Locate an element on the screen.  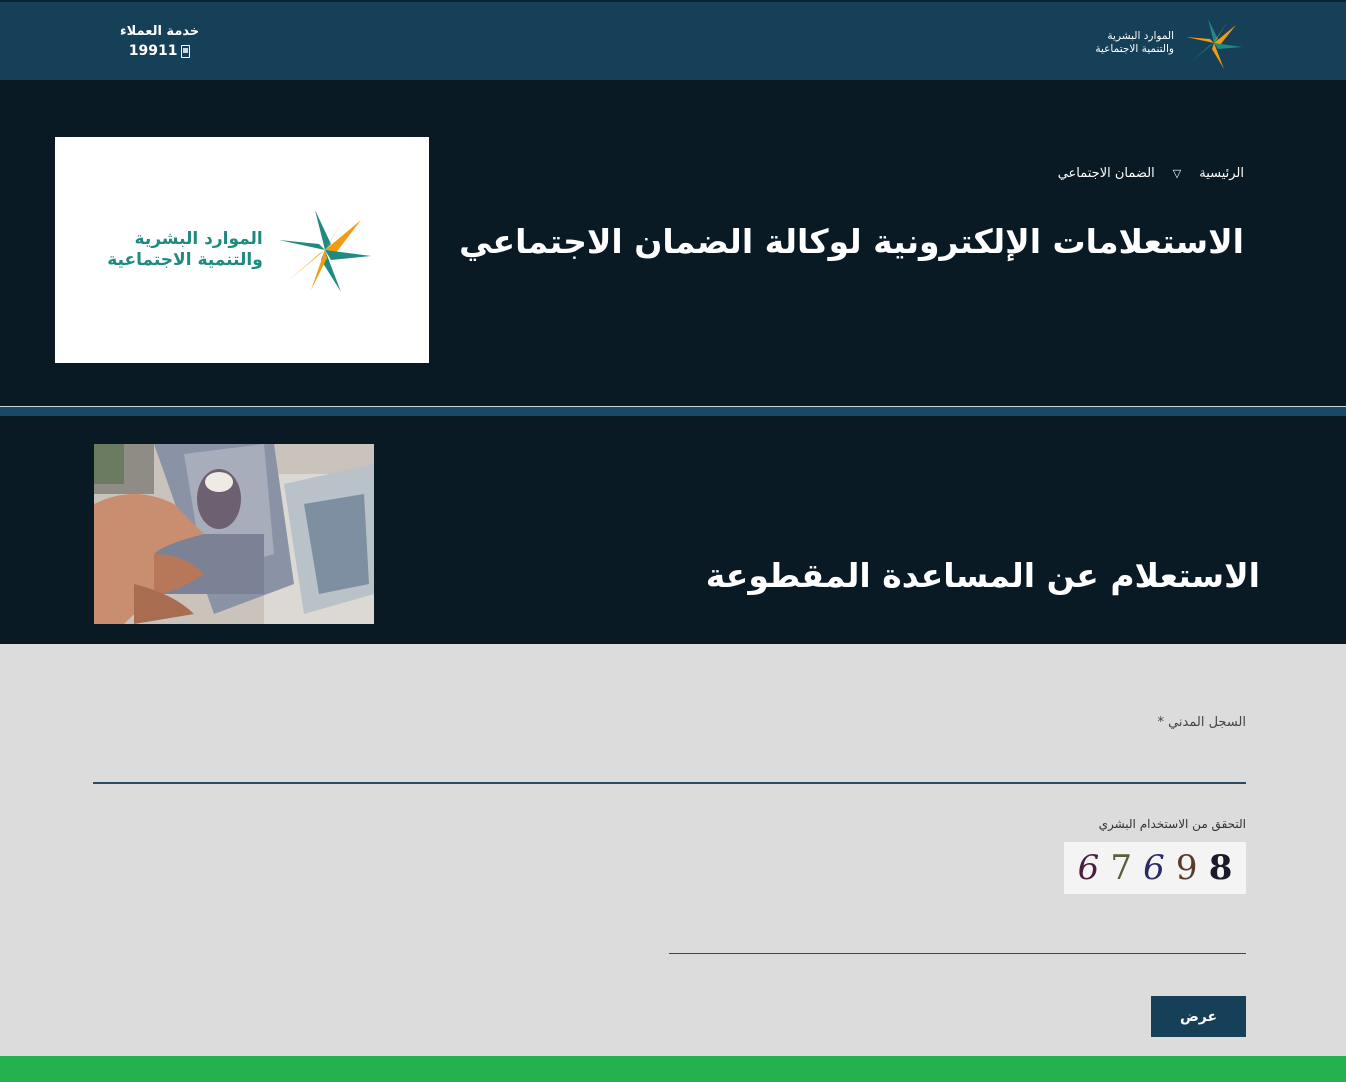
section-title: الاستعلام عن المساعدة المقطوعة is located at coordinates (982, 575).